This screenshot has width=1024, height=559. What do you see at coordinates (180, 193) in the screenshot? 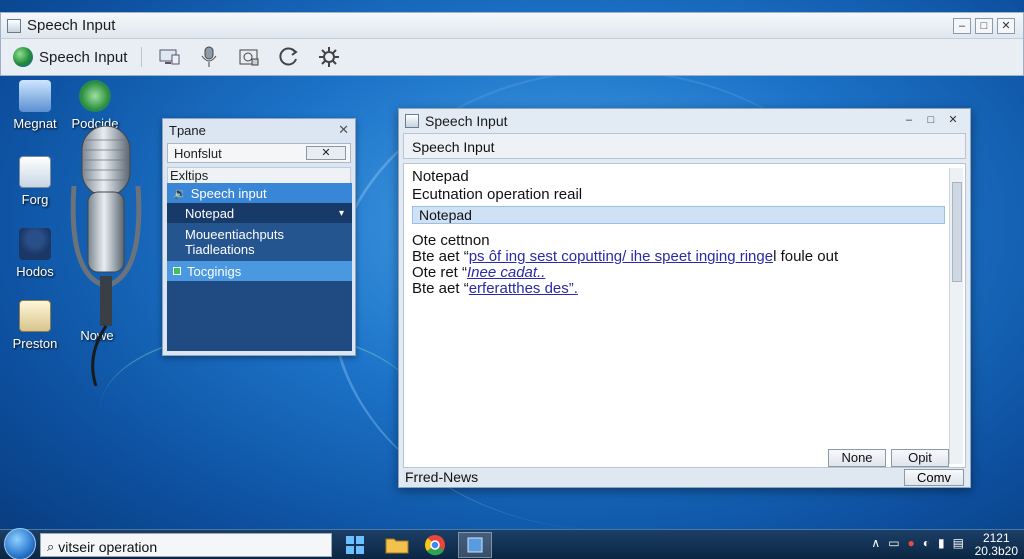
I see `speaker-icon: 🔉` at bounding box center [180, 193].